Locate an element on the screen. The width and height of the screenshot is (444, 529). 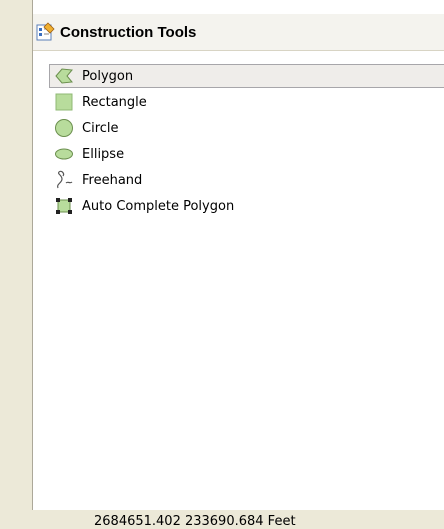
tool-label: Circle is located at coordinates (100, 128).